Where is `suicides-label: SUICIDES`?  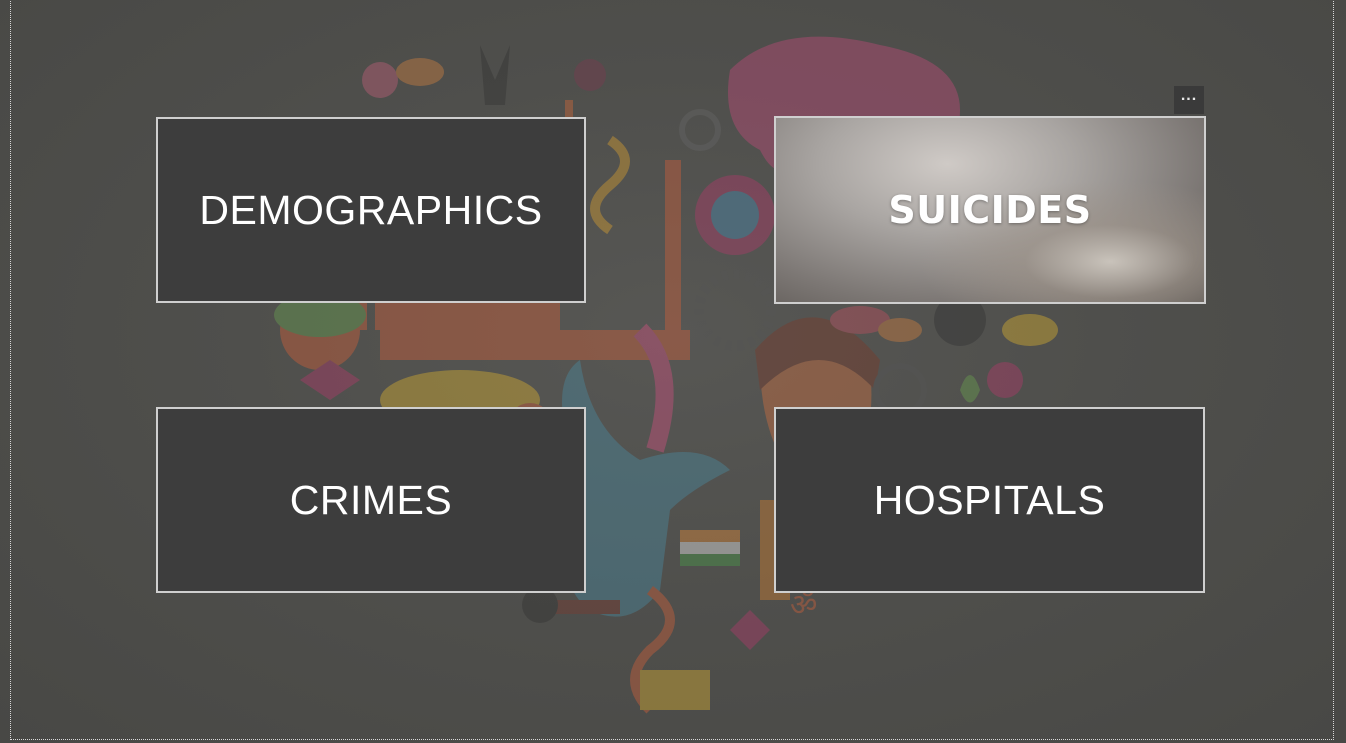
suicides-label: SUICIDES is located at coordinates (990, 210).